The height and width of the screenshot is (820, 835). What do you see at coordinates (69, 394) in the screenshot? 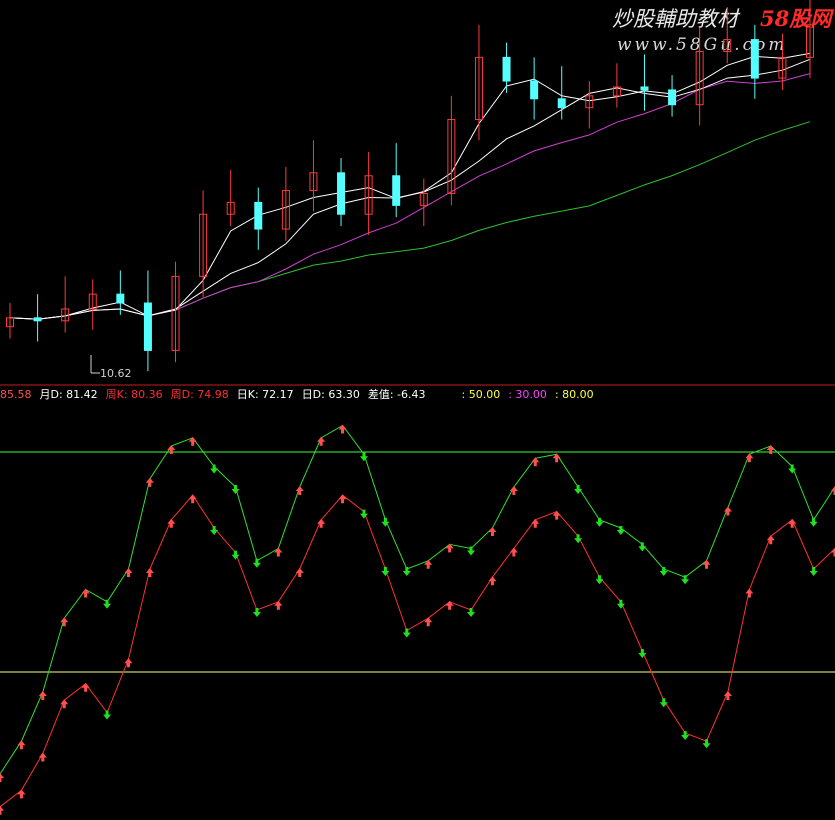
I see `indicator-value-1: 月D: 81.42` at bounding box center [69, 394].